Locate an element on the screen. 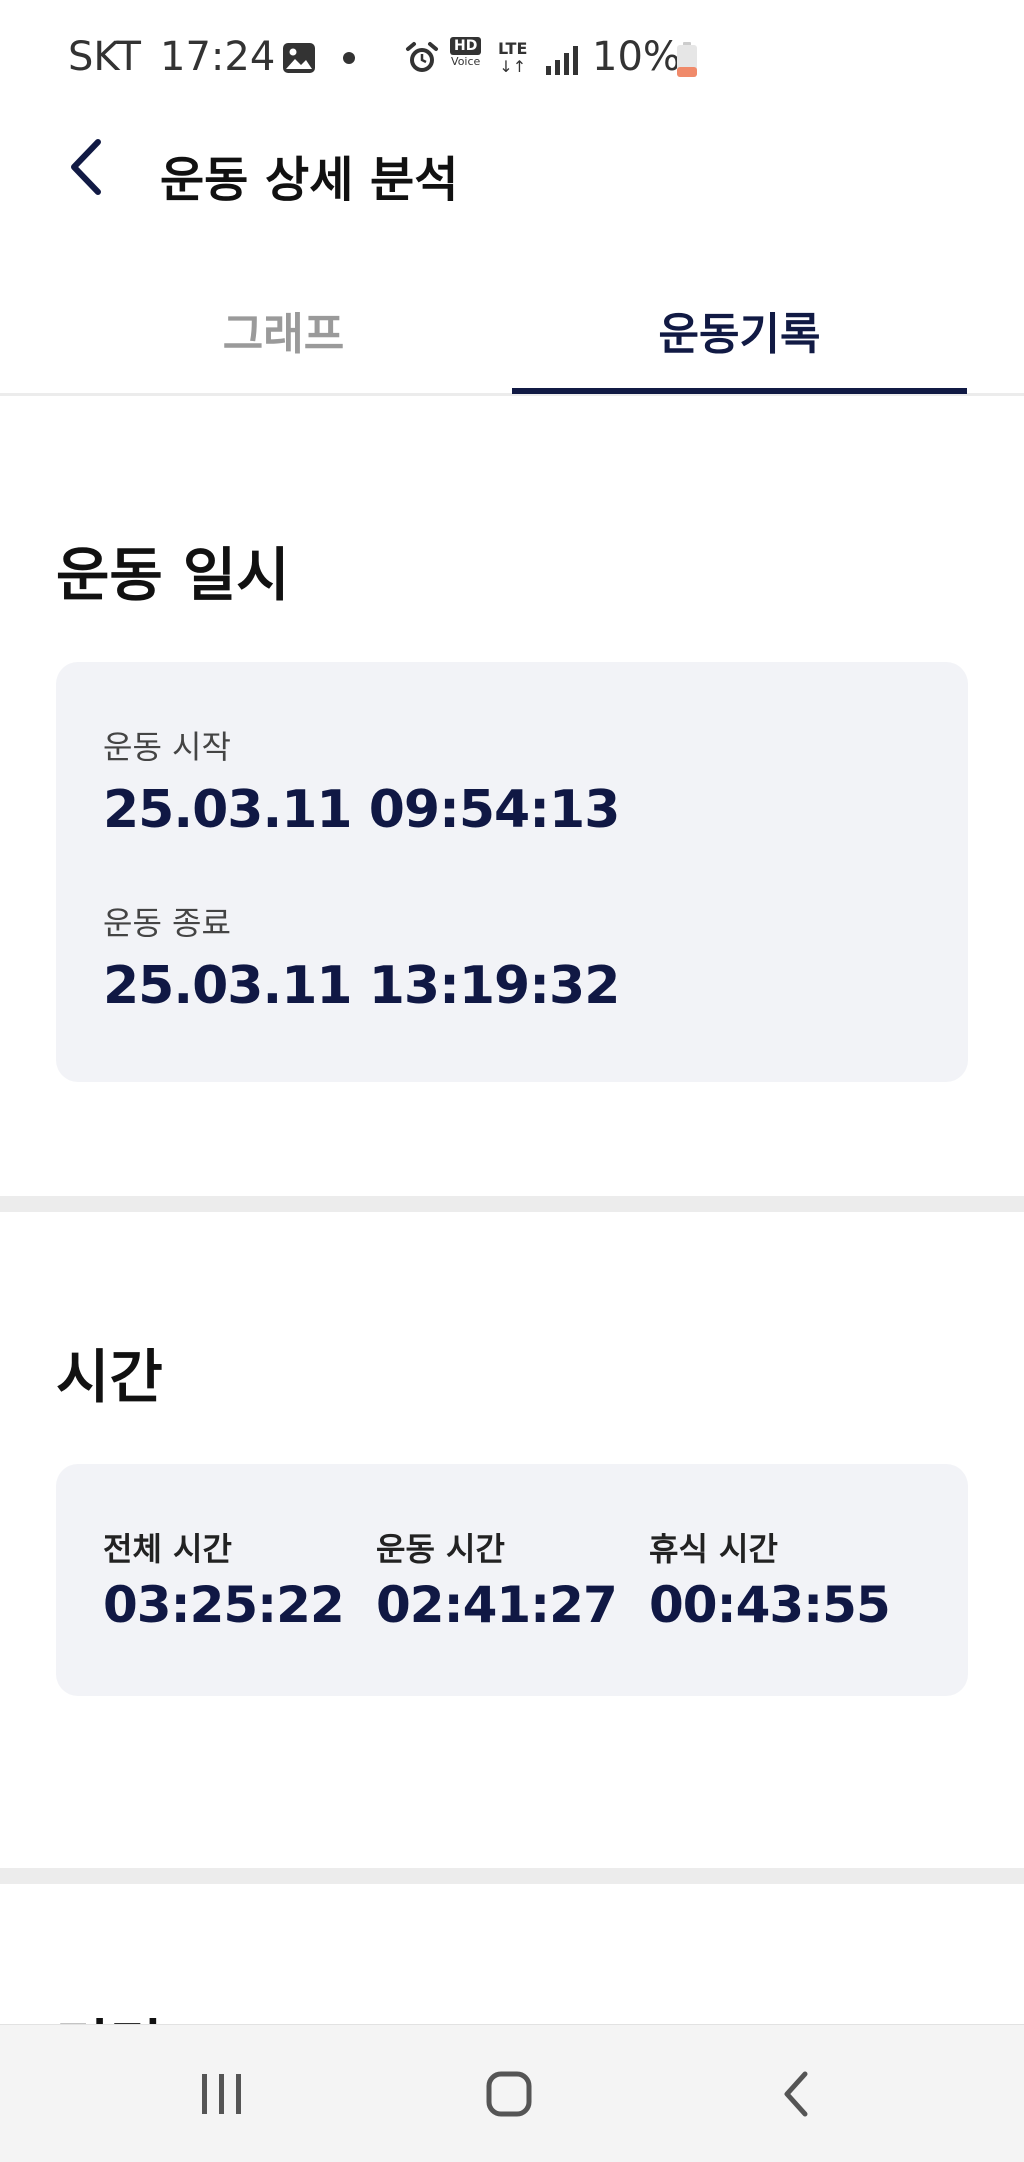  exercise-time-label: 운동 시간 is located at coordinates (440, 1549).